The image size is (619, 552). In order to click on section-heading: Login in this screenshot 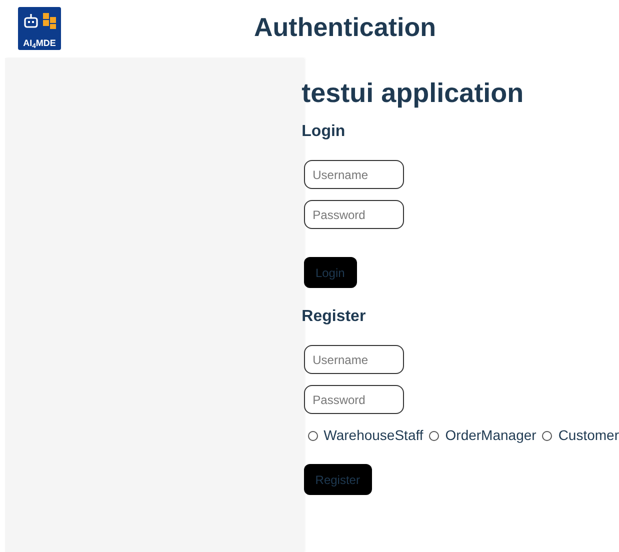, I will do `click(324, 132)`.